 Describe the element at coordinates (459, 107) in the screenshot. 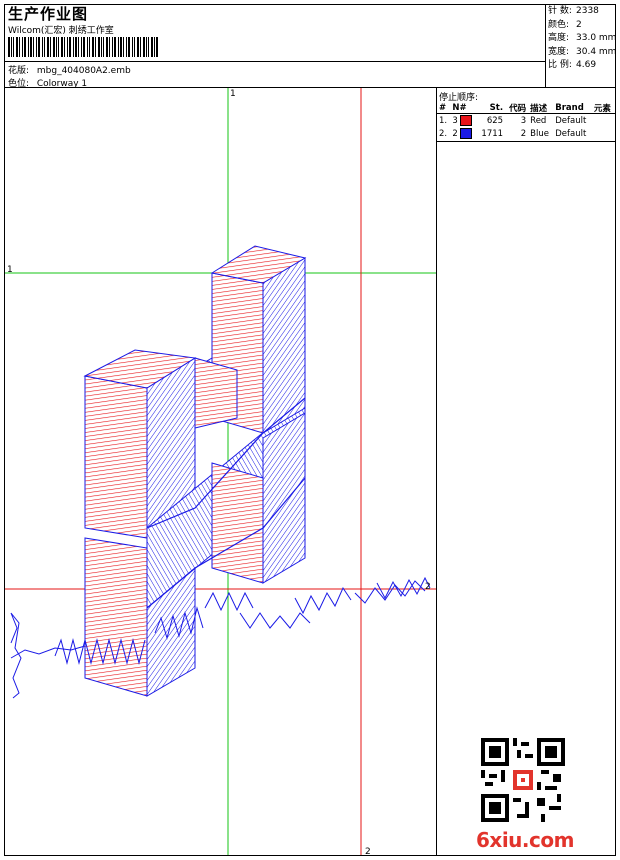

I see `col-needle: N#` at that location.